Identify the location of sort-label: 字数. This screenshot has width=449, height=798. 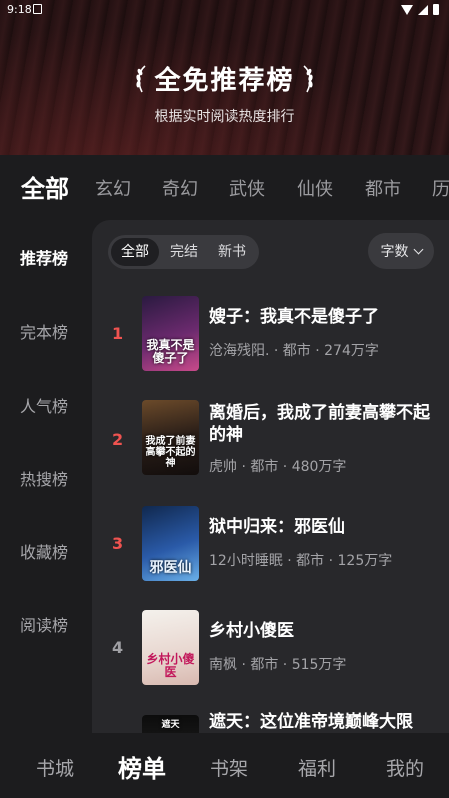
(394, 252).